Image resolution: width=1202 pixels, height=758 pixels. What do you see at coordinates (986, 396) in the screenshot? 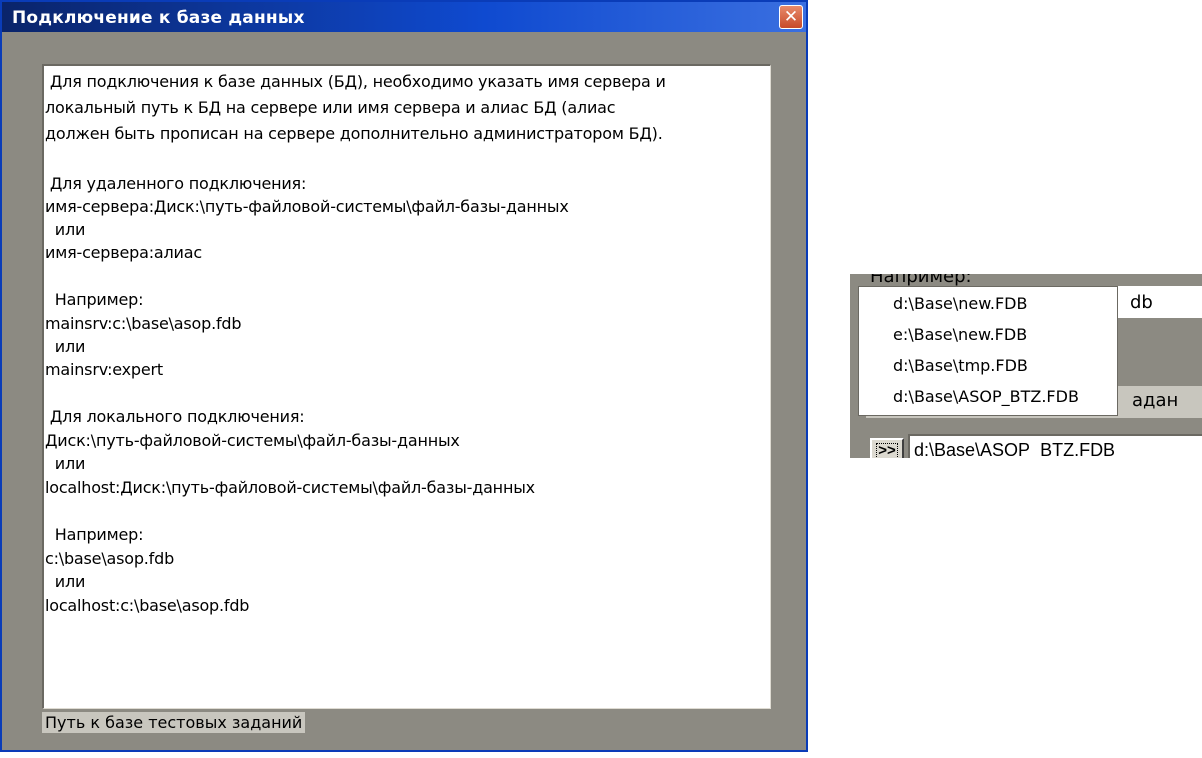
I see `dropdown-item: d:\Base\ASOP_BTZ.FDB` at bounding box center [986, 396].